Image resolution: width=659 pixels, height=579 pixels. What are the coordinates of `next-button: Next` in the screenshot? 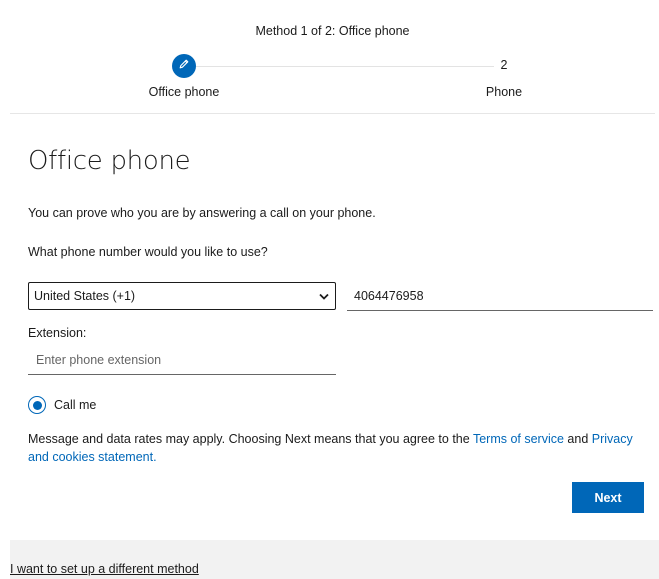 It's located at (608, 497).